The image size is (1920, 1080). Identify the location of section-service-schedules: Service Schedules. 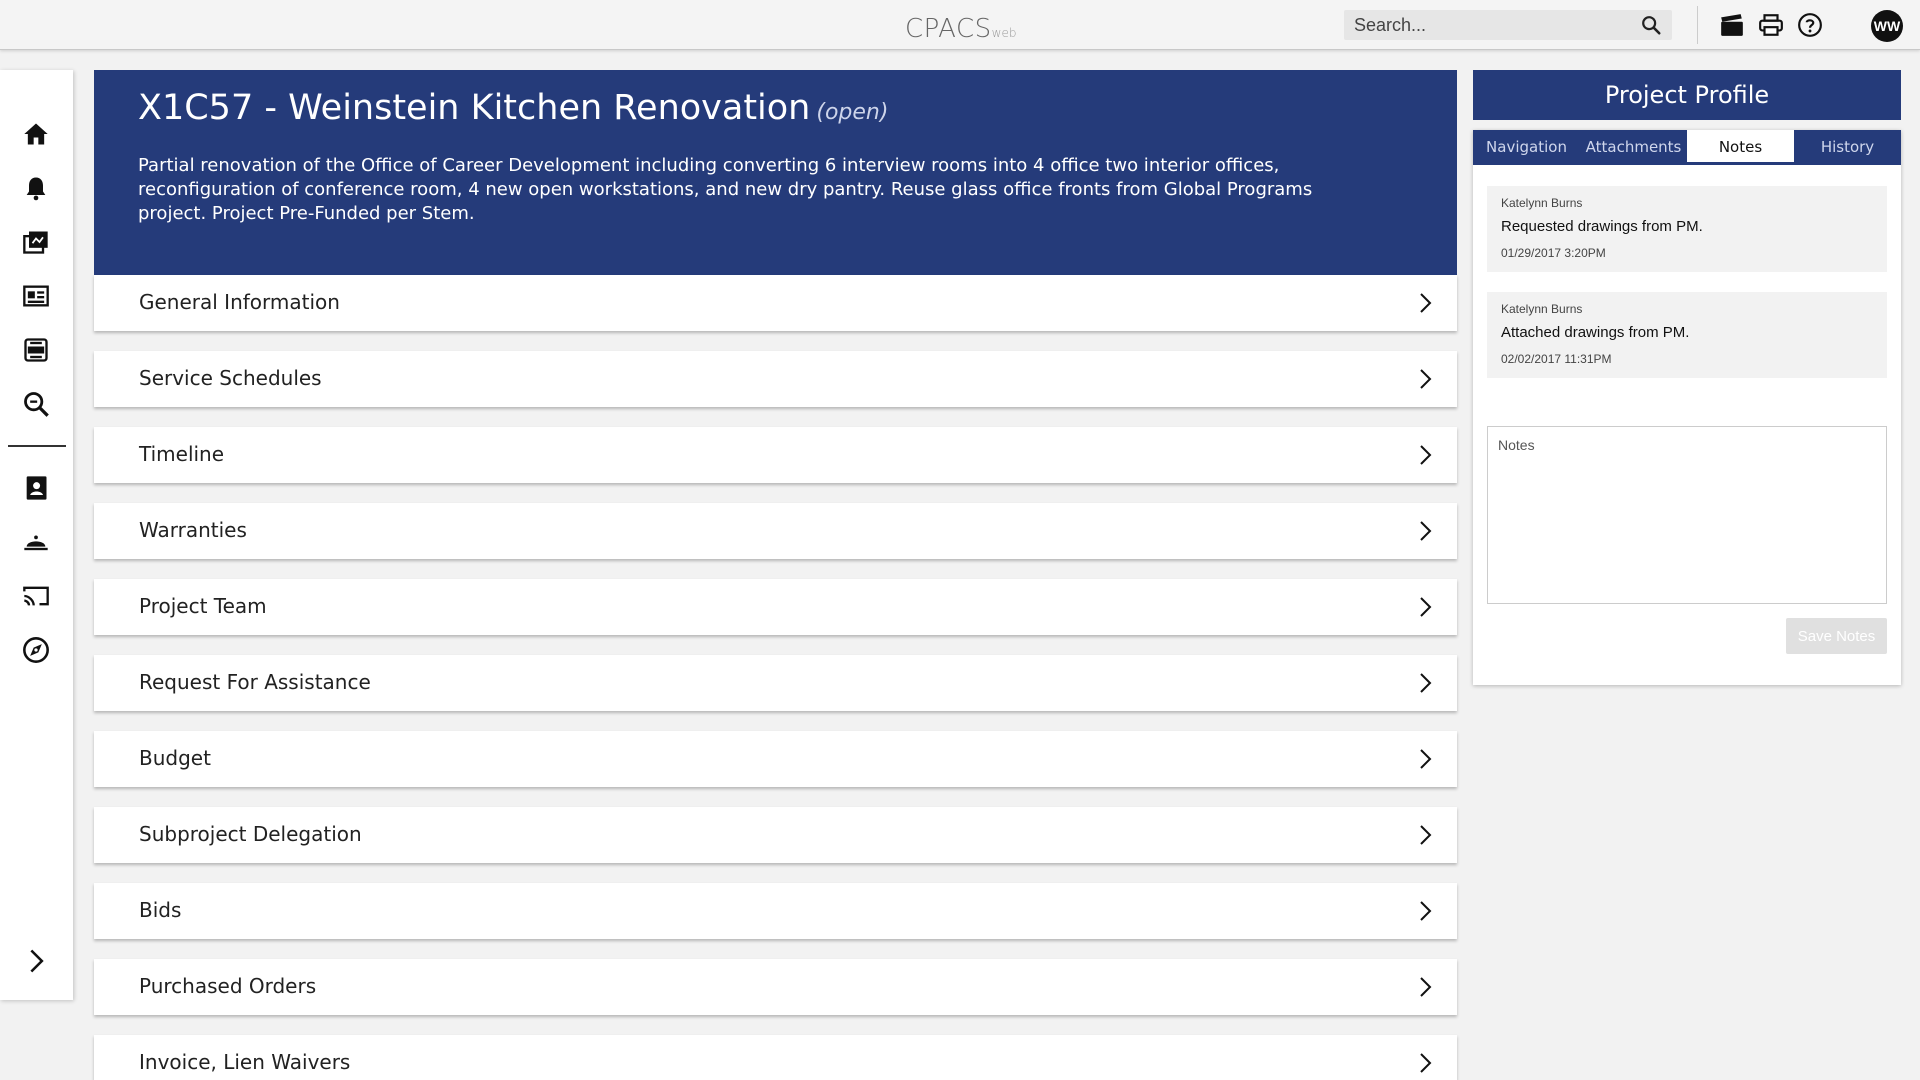
(775, 379).